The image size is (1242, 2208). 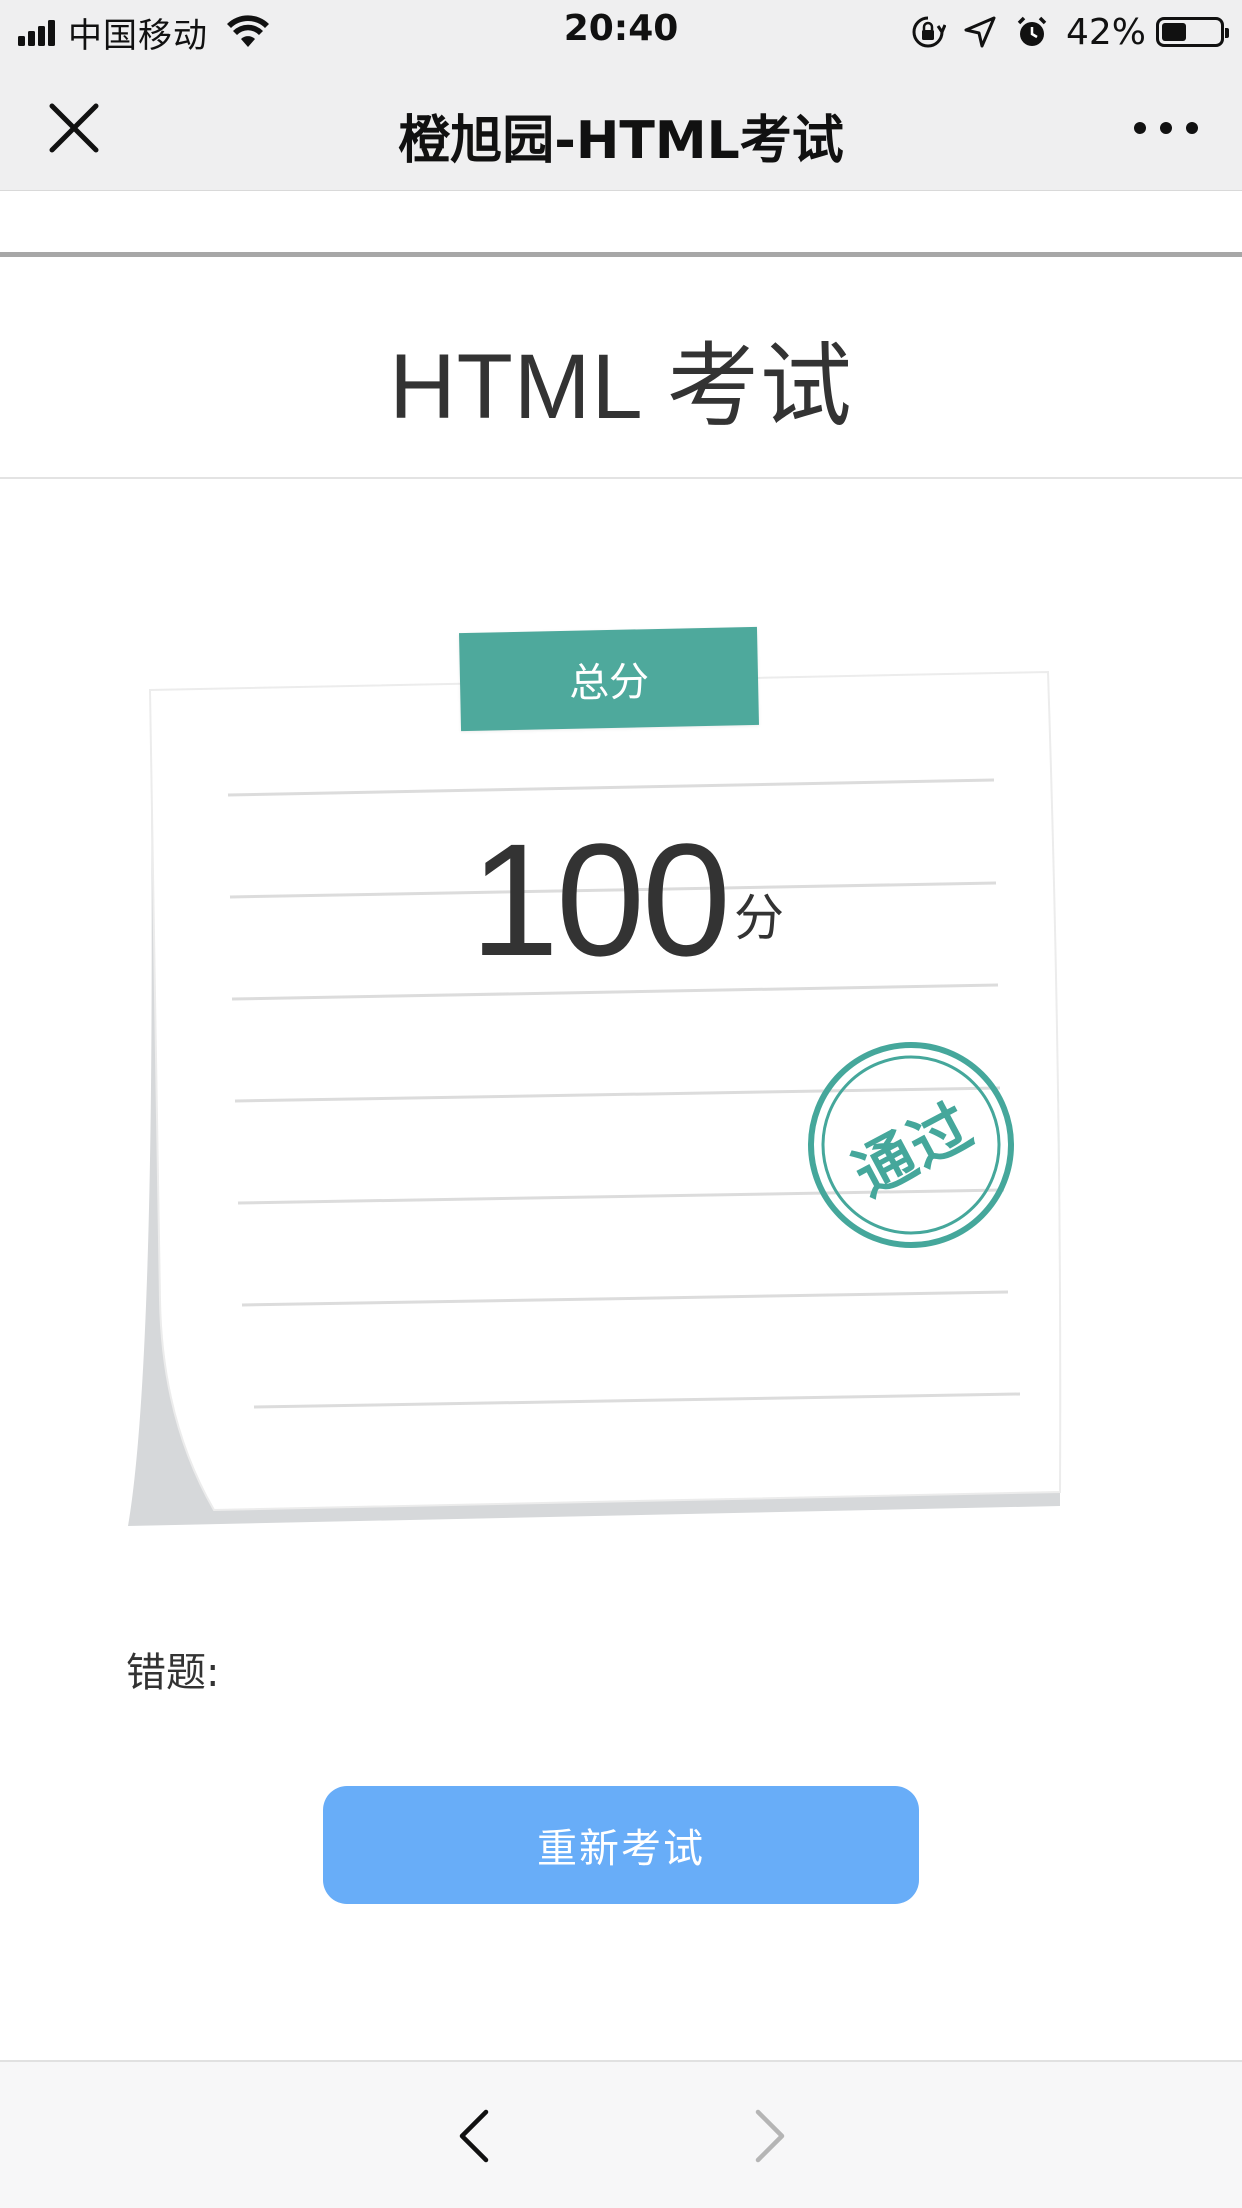 I want to click on battery-fill, so click(x=1174, y=32).